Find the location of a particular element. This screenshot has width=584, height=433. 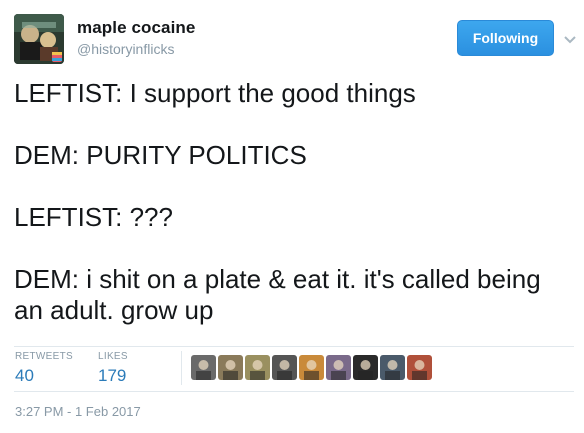

tweet-timestamp: 3:27 PM - 1 Feb 2017 is located at coordinates (78, 411).